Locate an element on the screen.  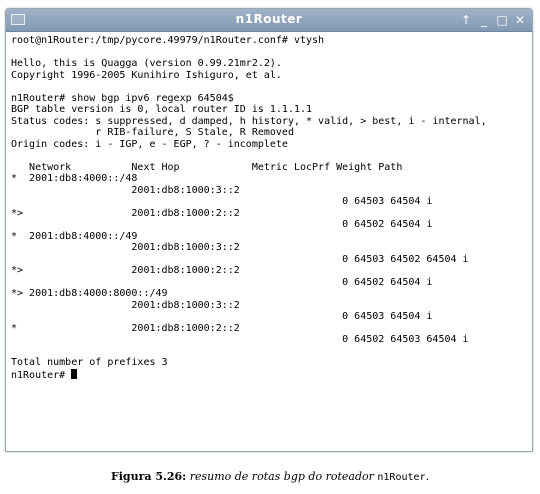
terminal-line: n1Router# show bgp ipv6 regexp 64504$ is located at coordinates (122, 98).